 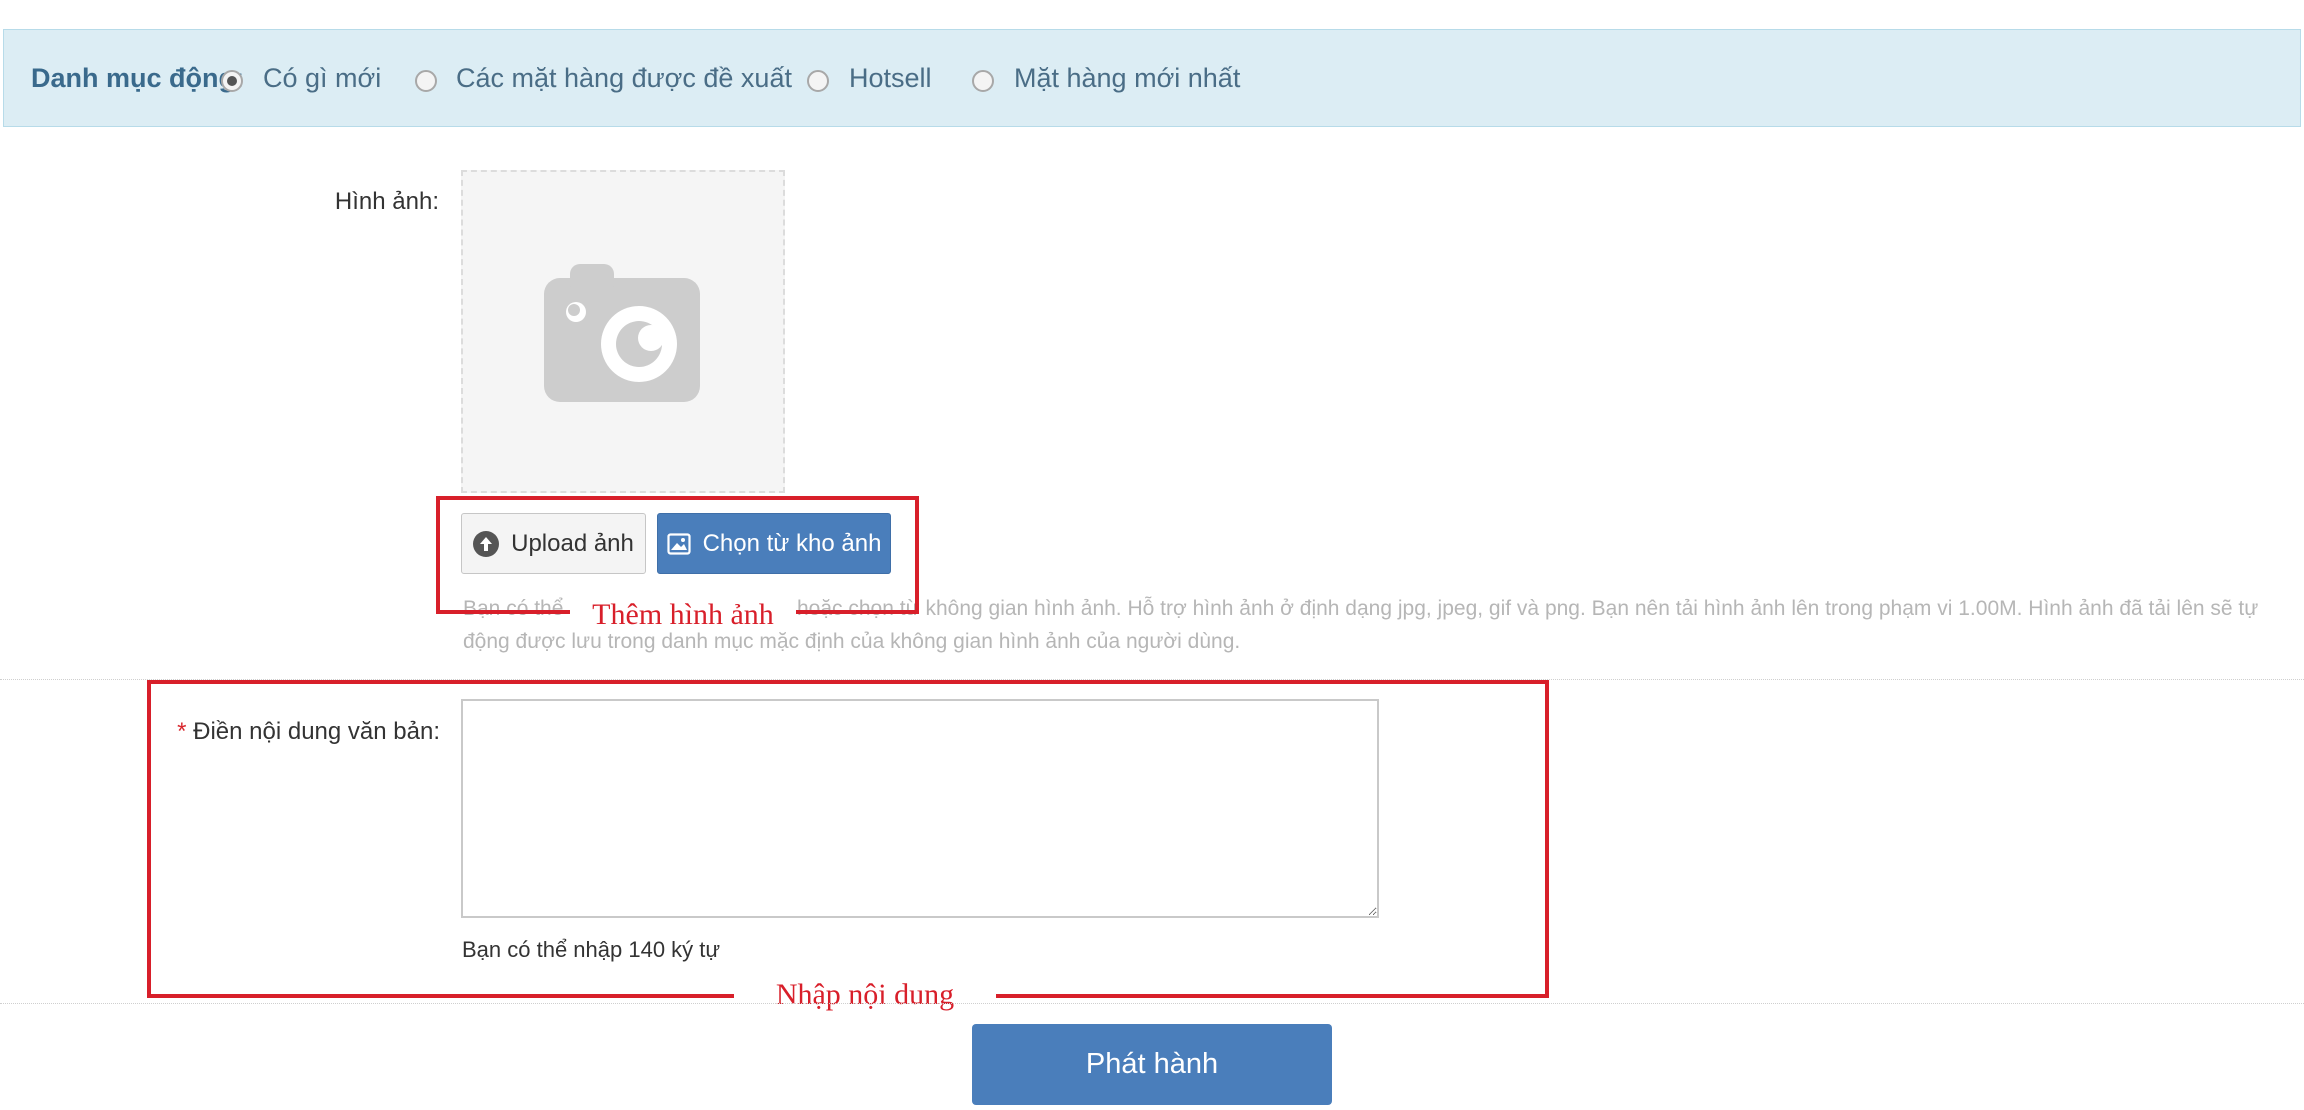 I want to click on category-label: Danh mục động:, so click(x=137, y=78).